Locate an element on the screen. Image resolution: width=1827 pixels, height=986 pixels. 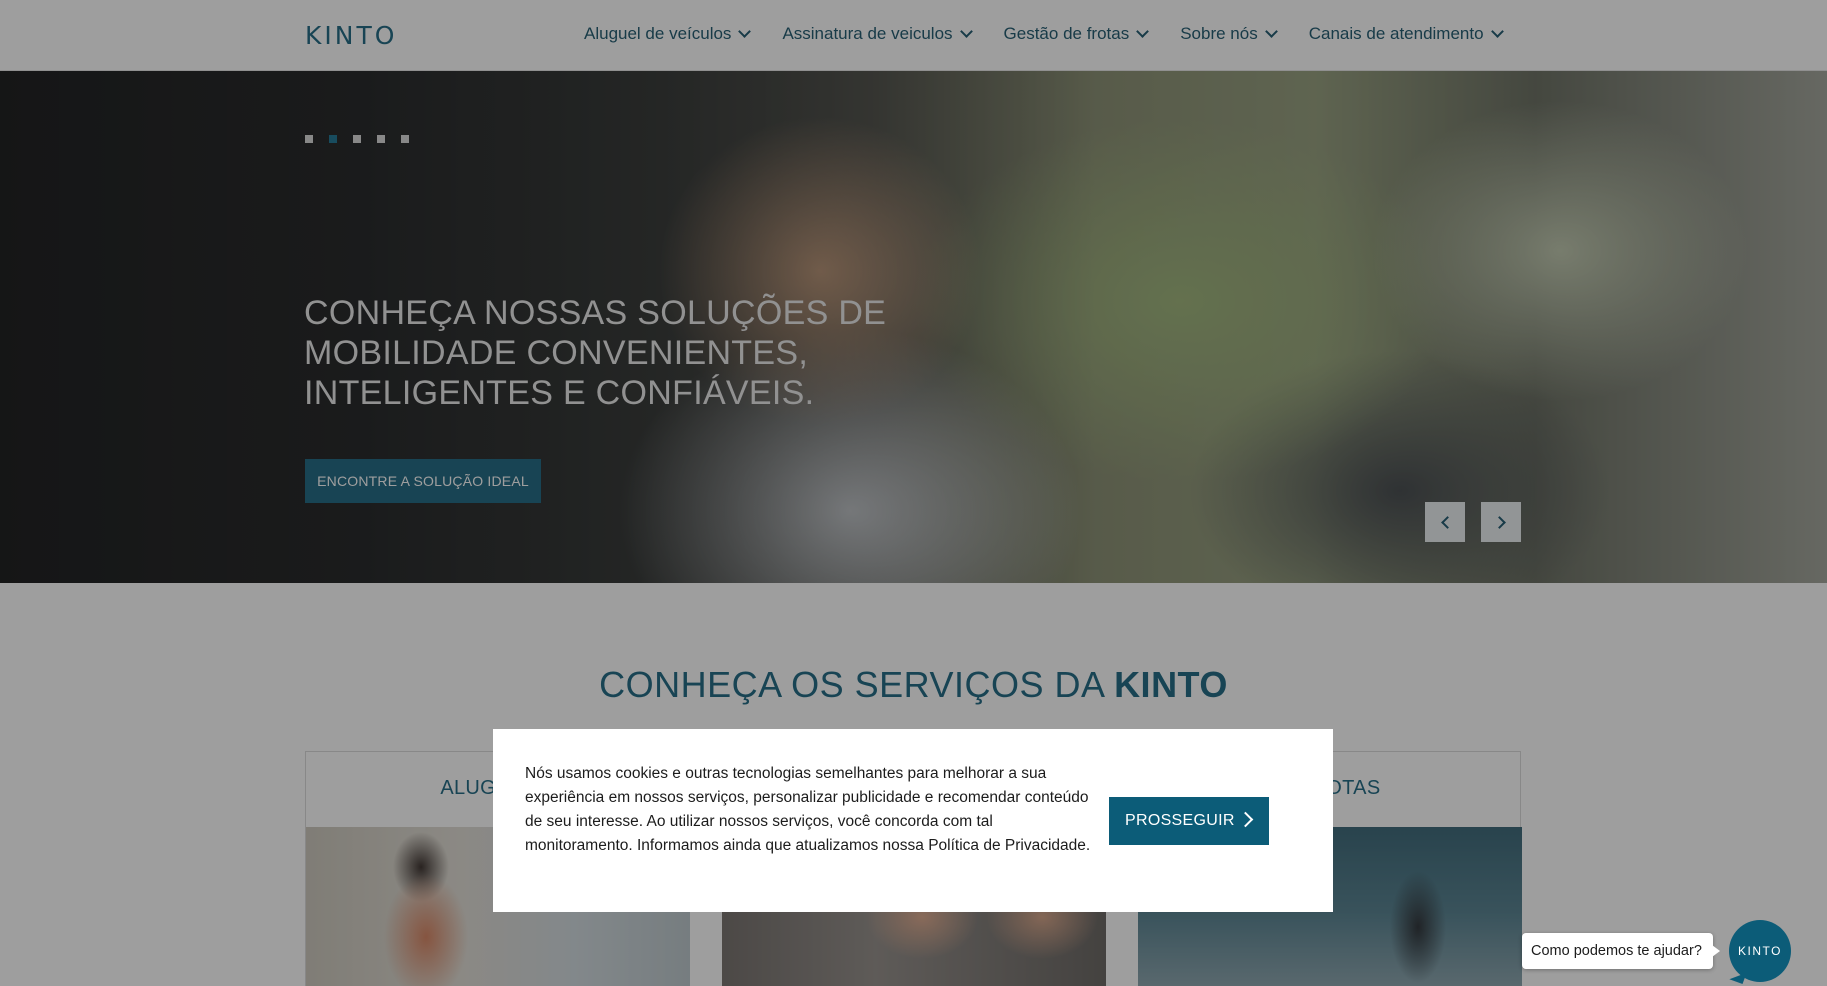
proceed-button: PROSSEGUIR is located at coordinates (1189, 821).